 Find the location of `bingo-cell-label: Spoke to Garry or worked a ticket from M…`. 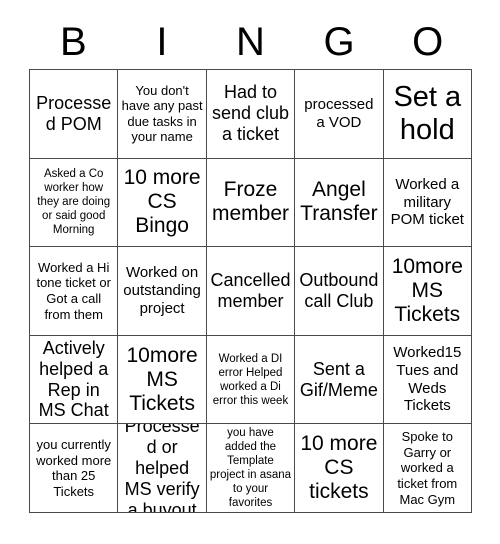

bingo-cell-label: Spoke to Garry or worked a ticket from M… is located at coordinates (427, 468).